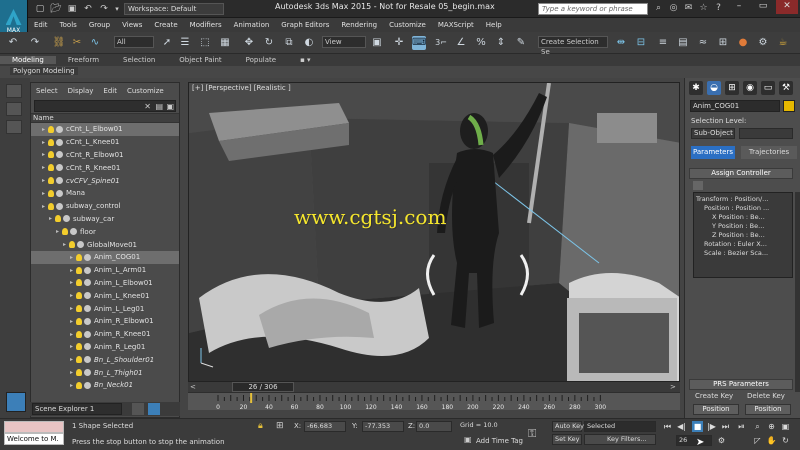  What do you see at coordinates (743, 43) in the screenshot?
I see `material-editor-icon: ●` at bounding box center [743, 43].